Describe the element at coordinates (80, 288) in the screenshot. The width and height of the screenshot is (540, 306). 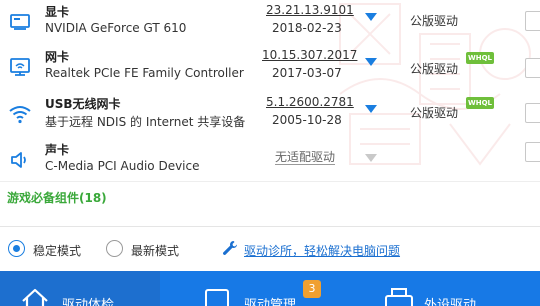
I see `tab-driver-check: 驱动体检` at that location.